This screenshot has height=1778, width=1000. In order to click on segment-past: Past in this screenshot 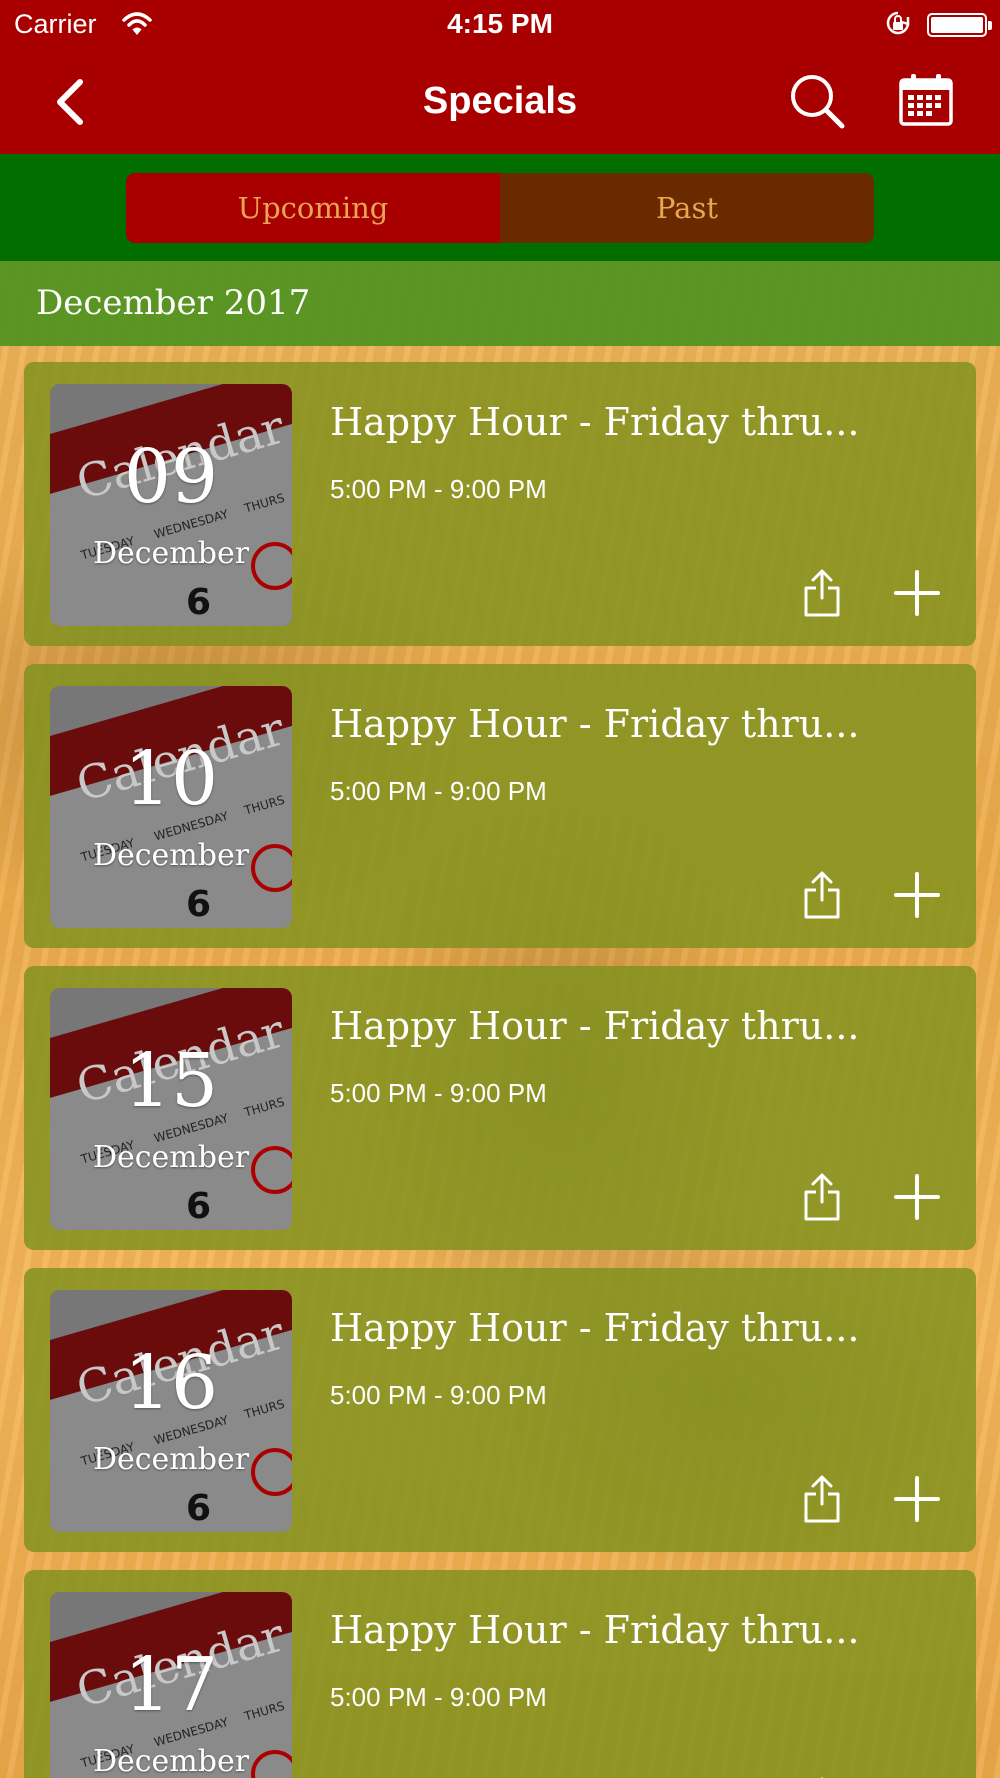, I will do `click(687, 208)`.